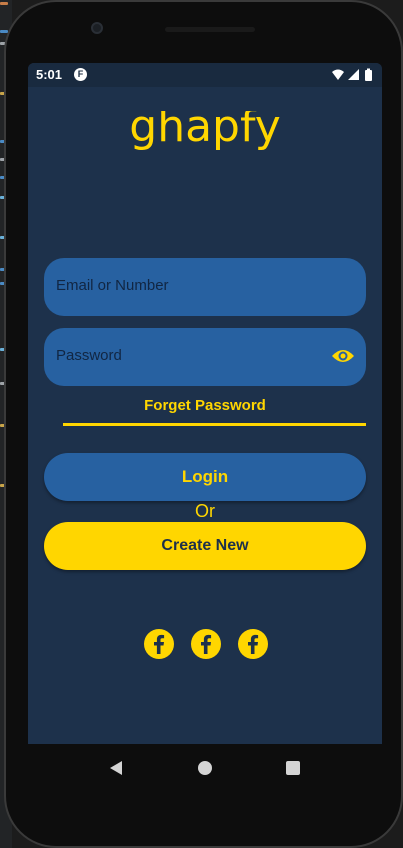 The width and height of the screenshot is (403, 848). Describe the element at coordinates (210, 29) in the screenshot. I see `earpiece-speaker` at that location.